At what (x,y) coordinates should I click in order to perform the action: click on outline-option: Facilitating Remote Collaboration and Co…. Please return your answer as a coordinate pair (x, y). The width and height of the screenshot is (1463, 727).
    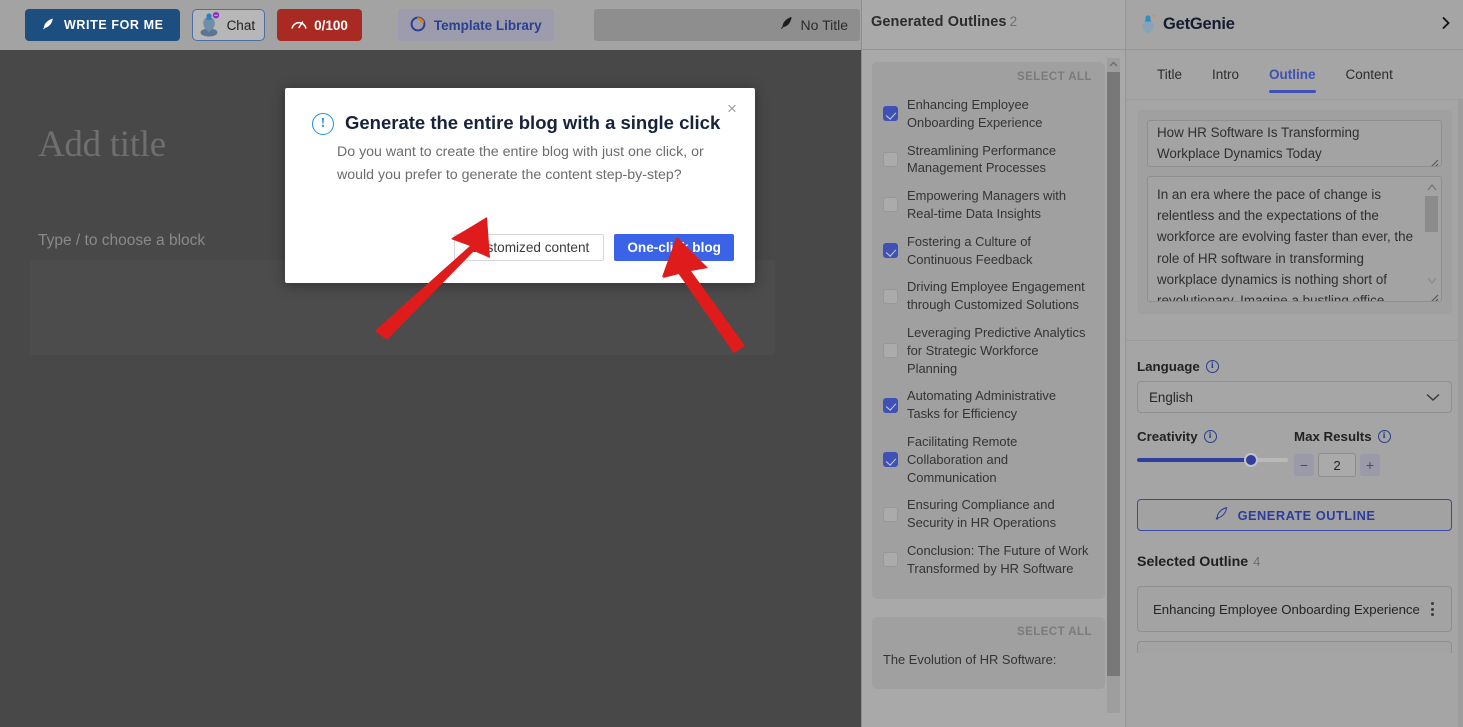
    Looking at the image, I should click on (987, 459).